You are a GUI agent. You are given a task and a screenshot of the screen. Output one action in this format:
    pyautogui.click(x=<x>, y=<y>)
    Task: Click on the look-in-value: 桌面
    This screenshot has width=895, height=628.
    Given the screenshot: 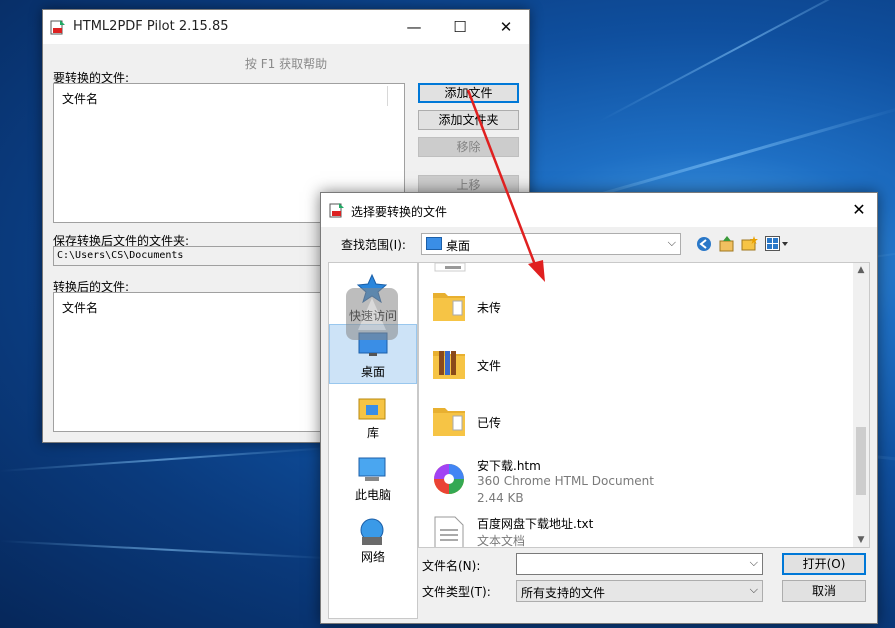 What is the action you would take?
    pyautogui.click(x=458, y=246)
    